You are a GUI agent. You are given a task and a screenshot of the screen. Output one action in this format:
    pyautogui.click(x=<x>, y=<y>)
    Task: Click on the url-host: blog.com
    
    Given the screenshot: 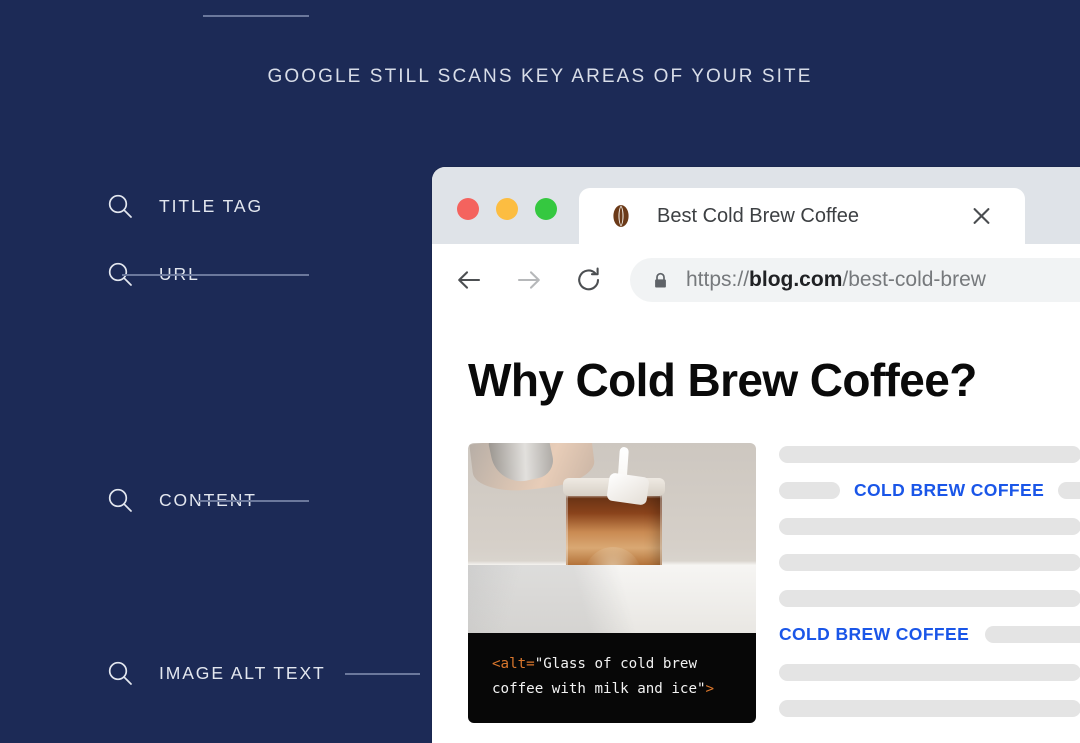 What is the action you would take?
    pyautogui.click(x=796, y=279)
    